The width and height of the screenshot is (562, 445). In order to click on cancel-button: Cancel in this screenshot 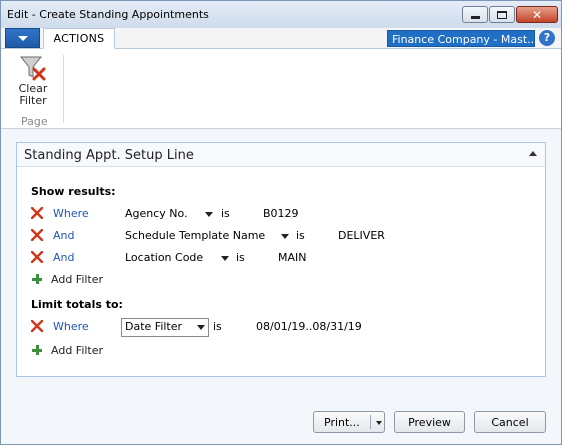, I will do `click(510, 422)`.